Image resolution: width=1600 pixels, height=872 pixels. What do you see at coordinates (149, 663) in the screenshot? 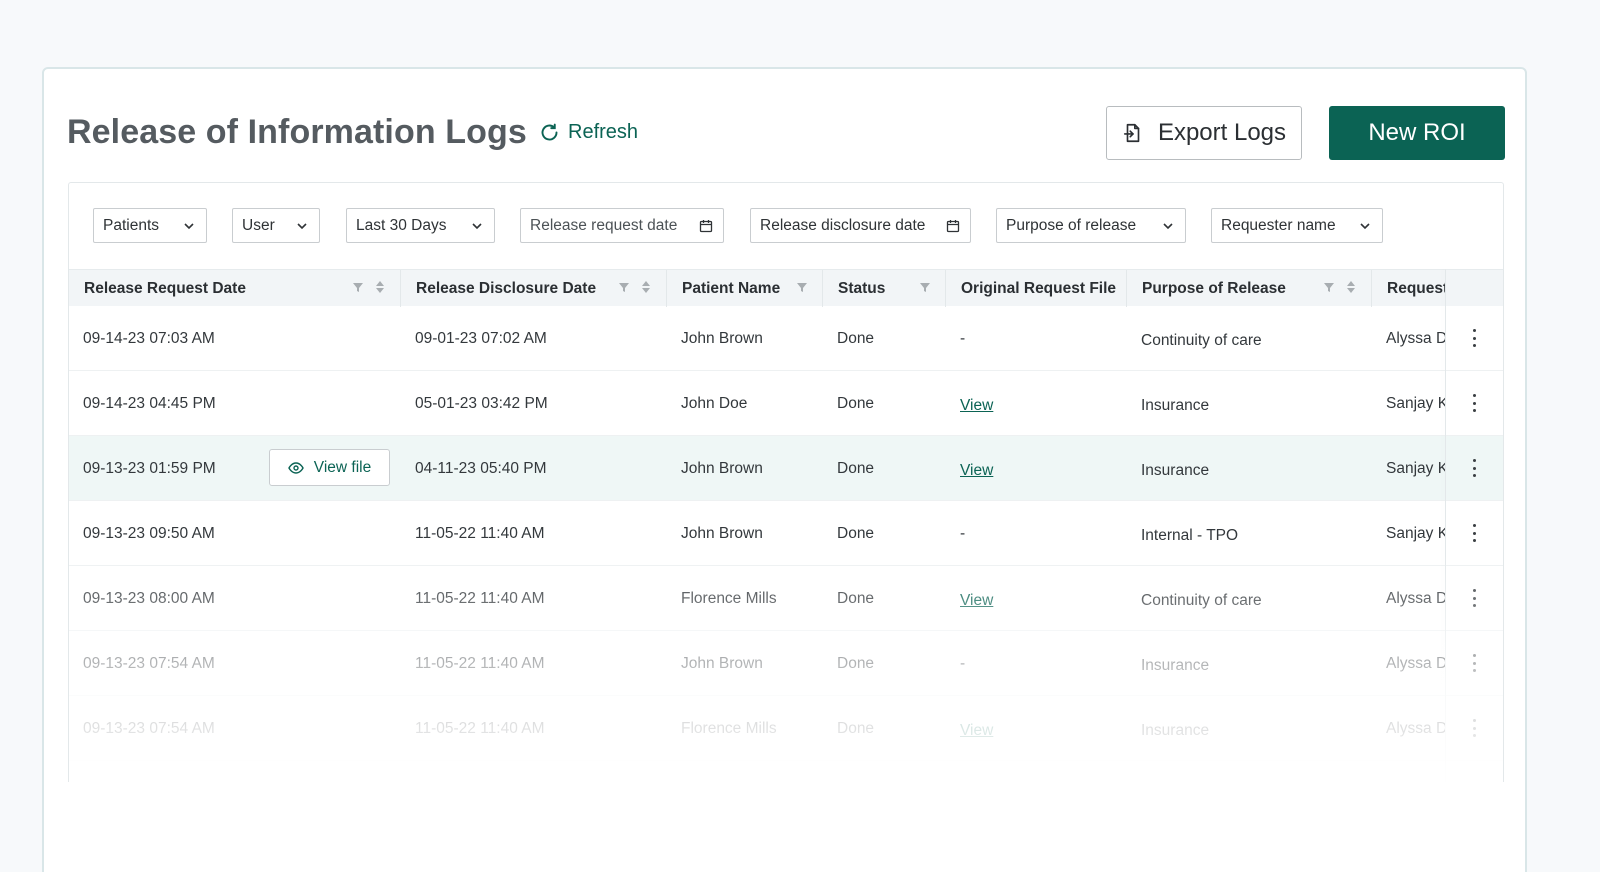
I see `cell-request-date: 09-13-23 07:54 AM` at bounding box center [149, 663].